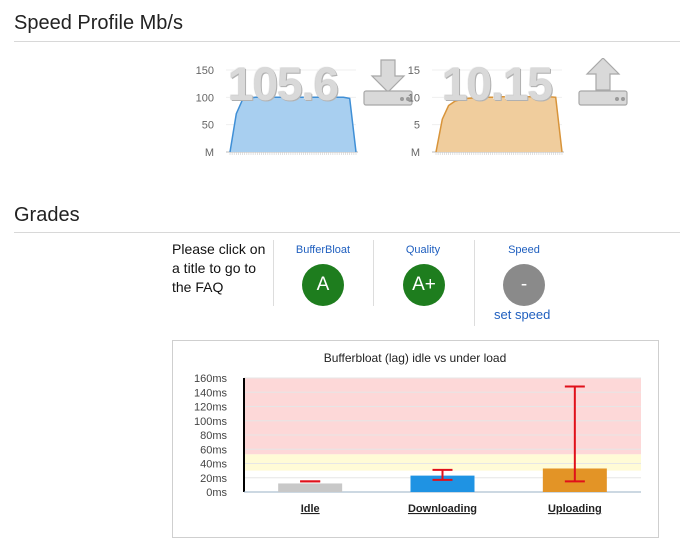 Image resolution: width=680 pixels, height=548 pixels. What do you see at coordinates (310, 487) in the screenshot?
I see `bar-idle` at bounding box center [310, 487].